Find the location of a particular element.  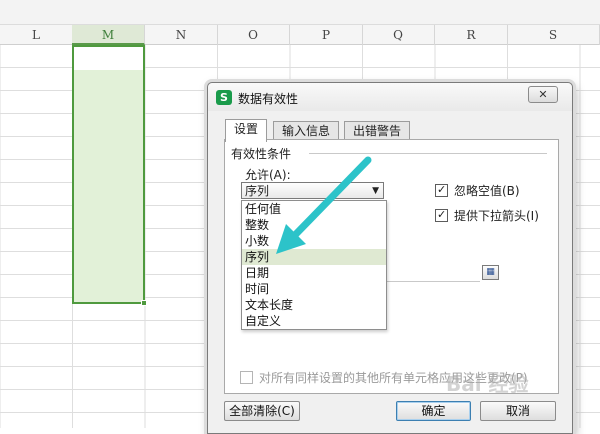

allow-dropdown-list: 任何值 整数 小数 序列 日期 时间 文本长度 自定义 is located at coordinates (314, 265).